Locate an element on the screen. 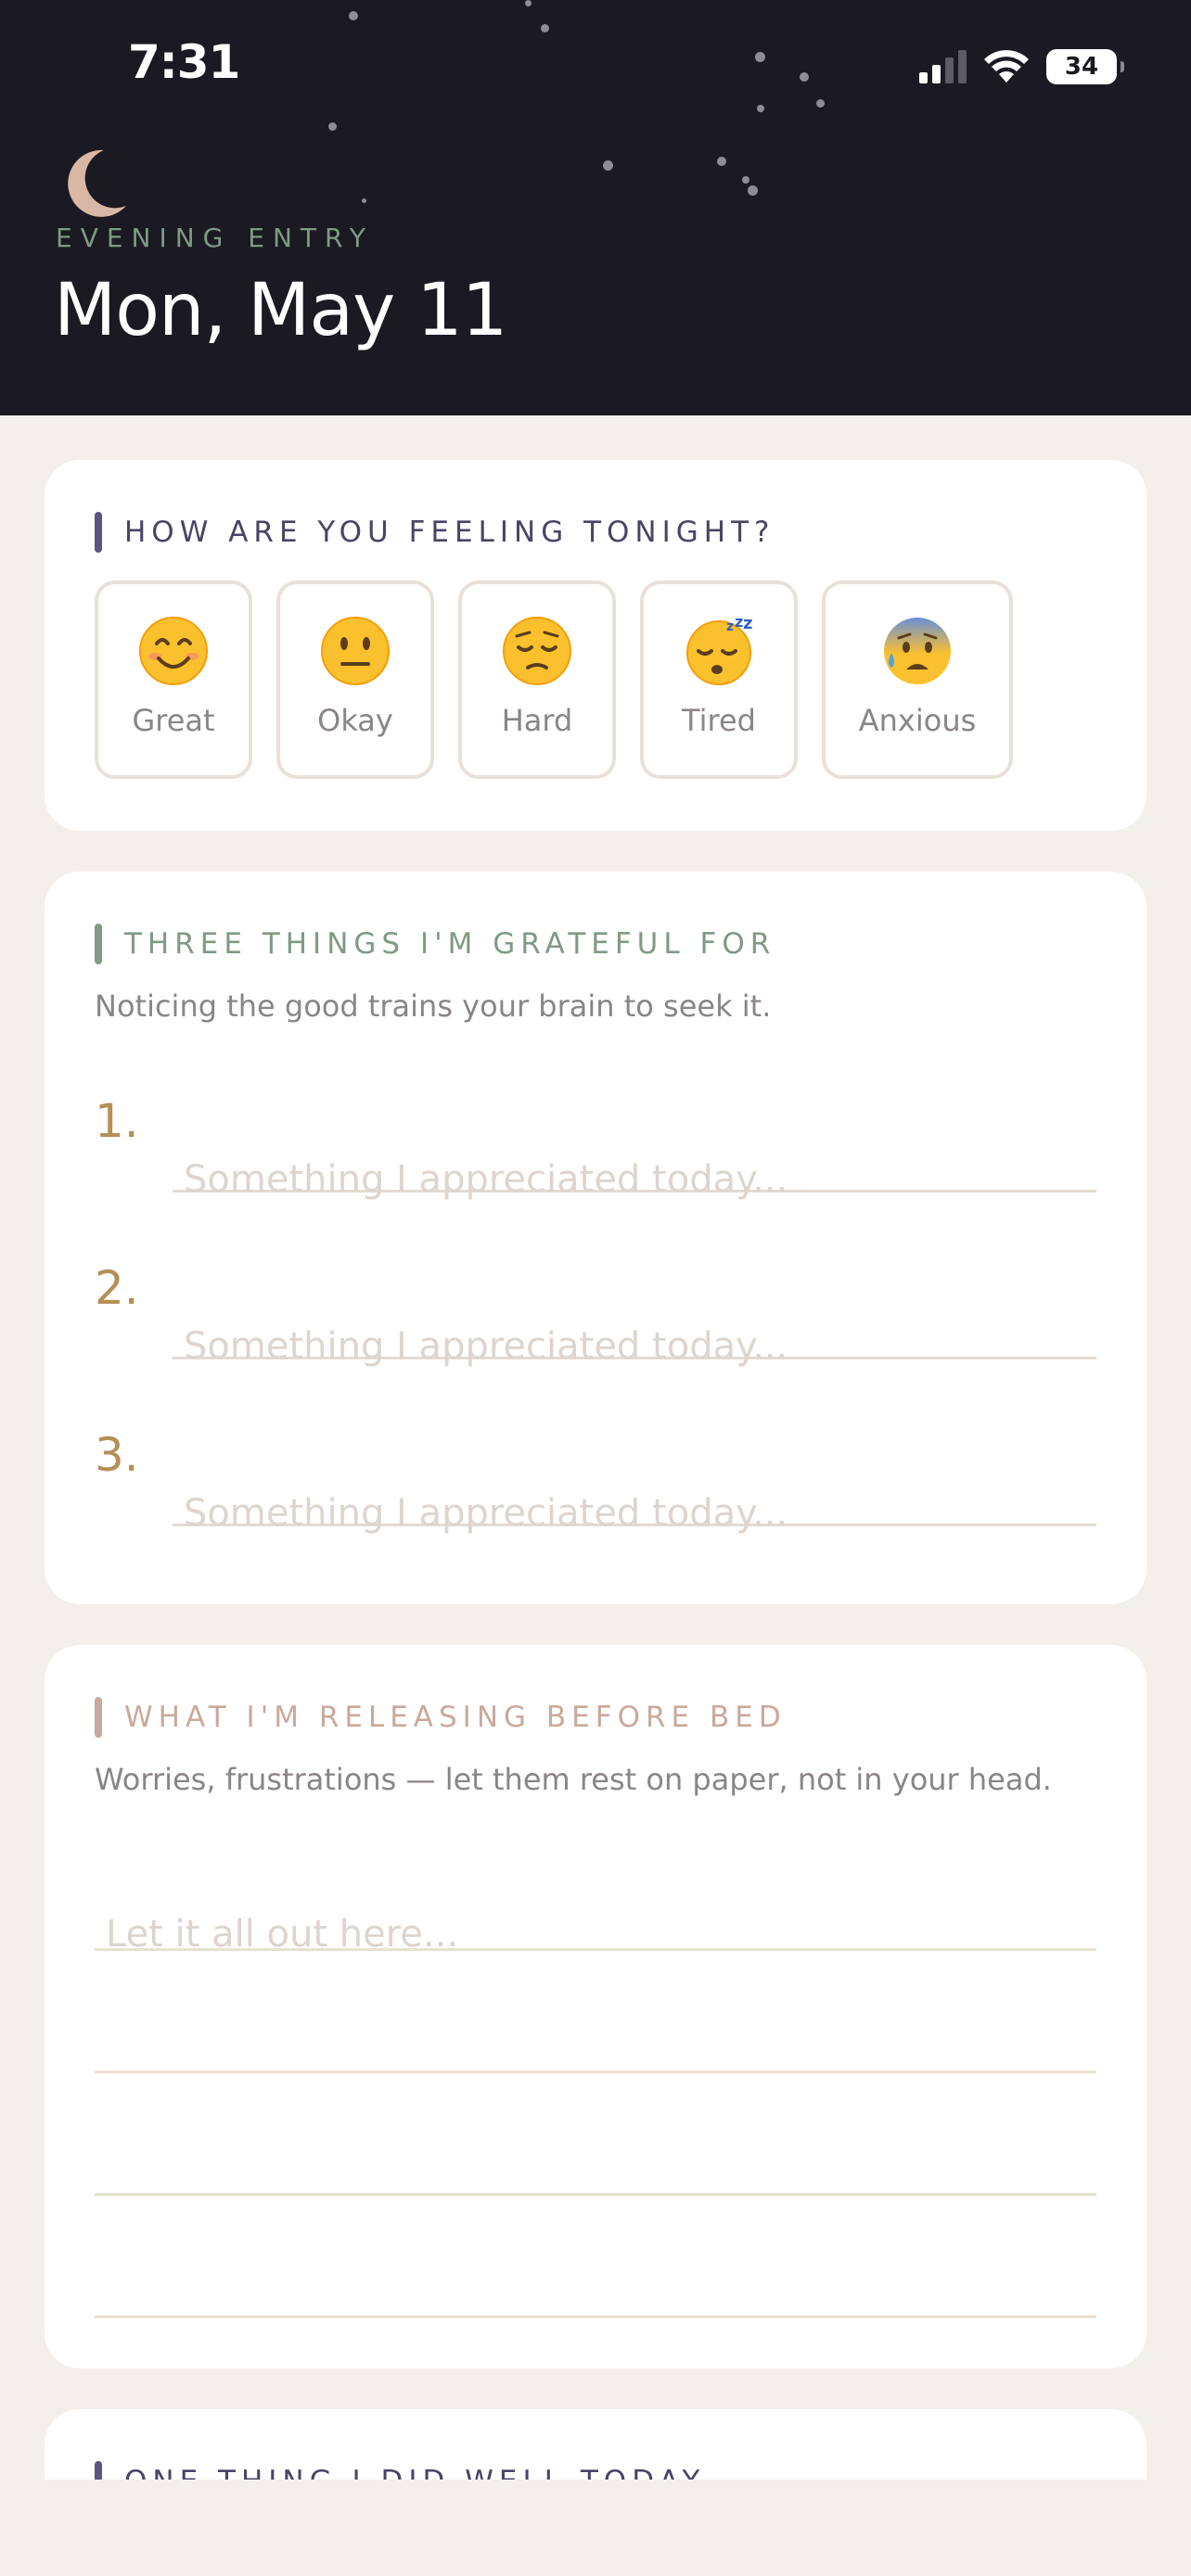 Image resolution: width=1191 pixels, height=2576 pixels. entry-label: EVENING ENTRY is located at coordinates (215, 238).